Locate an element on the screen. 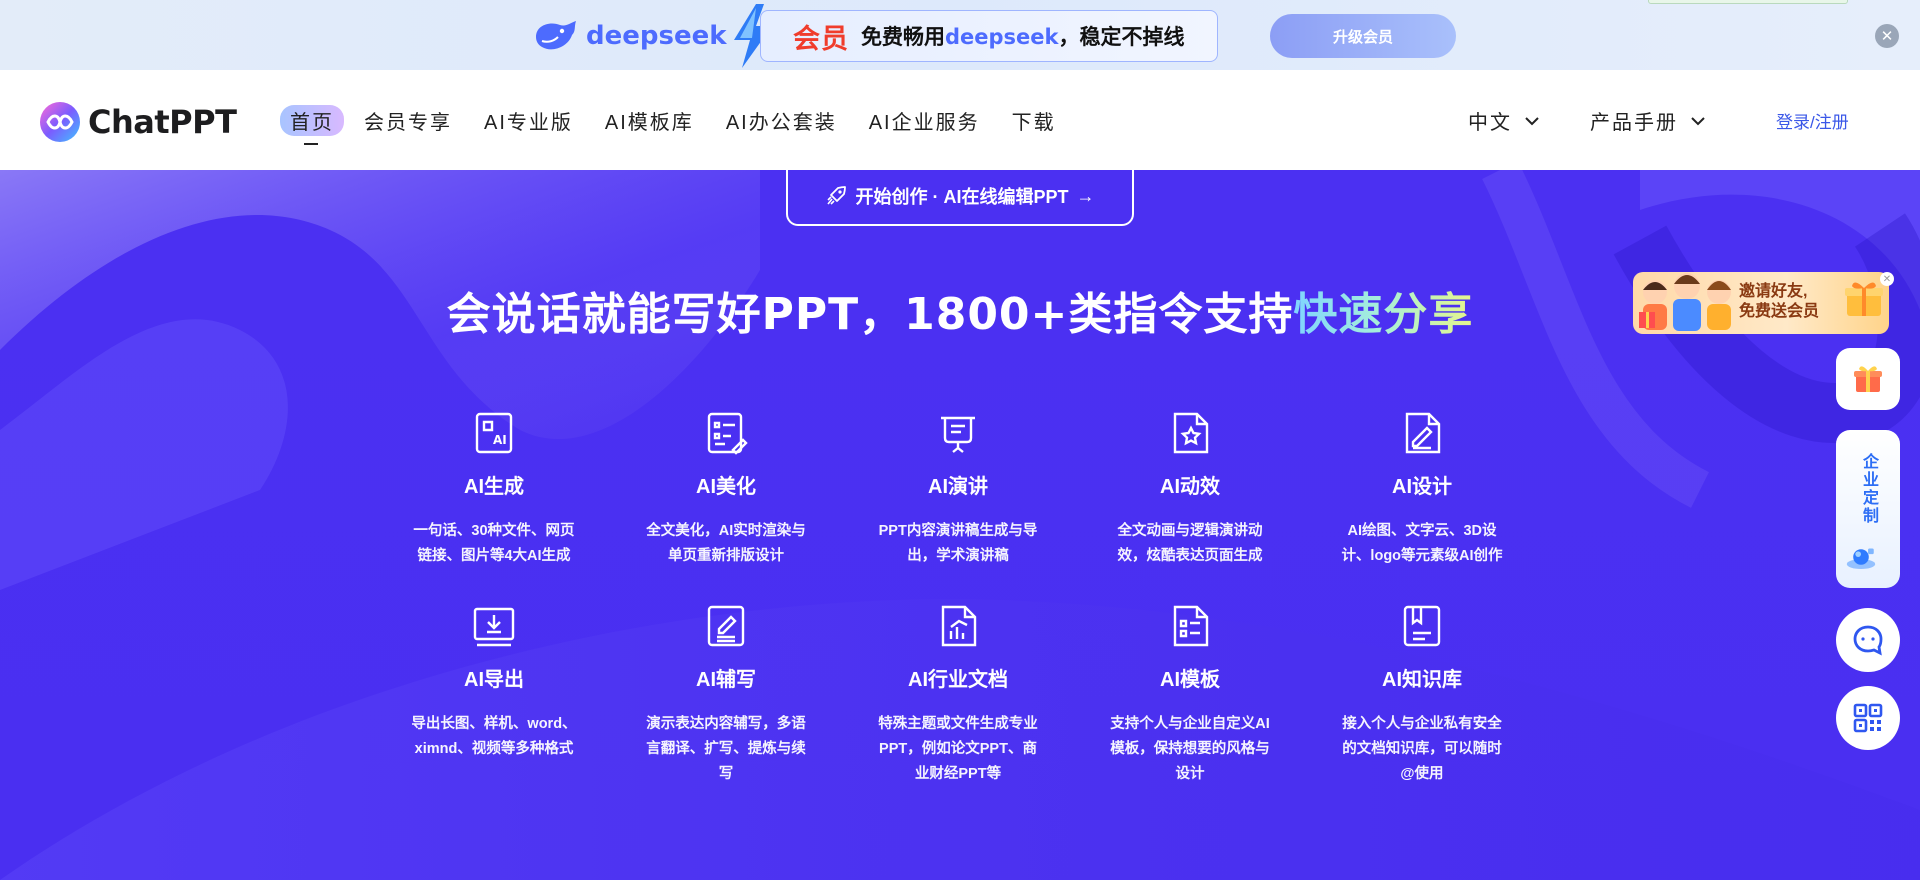 The width and height of the screenshot is (1920, 880). feature-desc: 接入个人与企业私有安全的文档知识库，可以随时@使用 is located at coordinates (1422, 749).